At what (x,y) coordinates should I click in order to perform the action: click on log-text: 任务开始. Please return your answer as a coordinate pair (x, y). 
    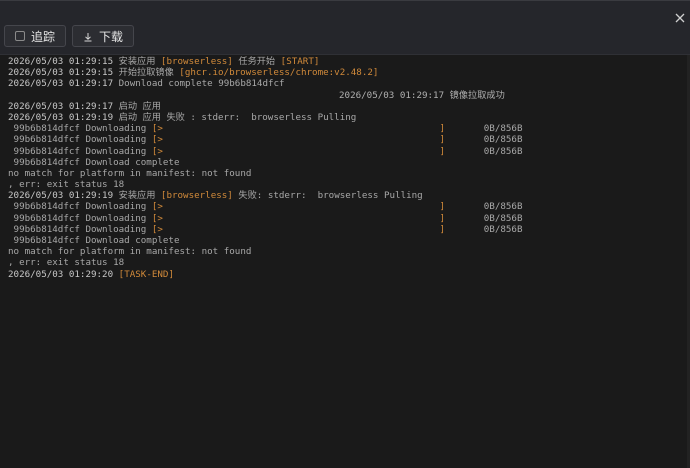
    Looking at the image, I should click on (256, 61).